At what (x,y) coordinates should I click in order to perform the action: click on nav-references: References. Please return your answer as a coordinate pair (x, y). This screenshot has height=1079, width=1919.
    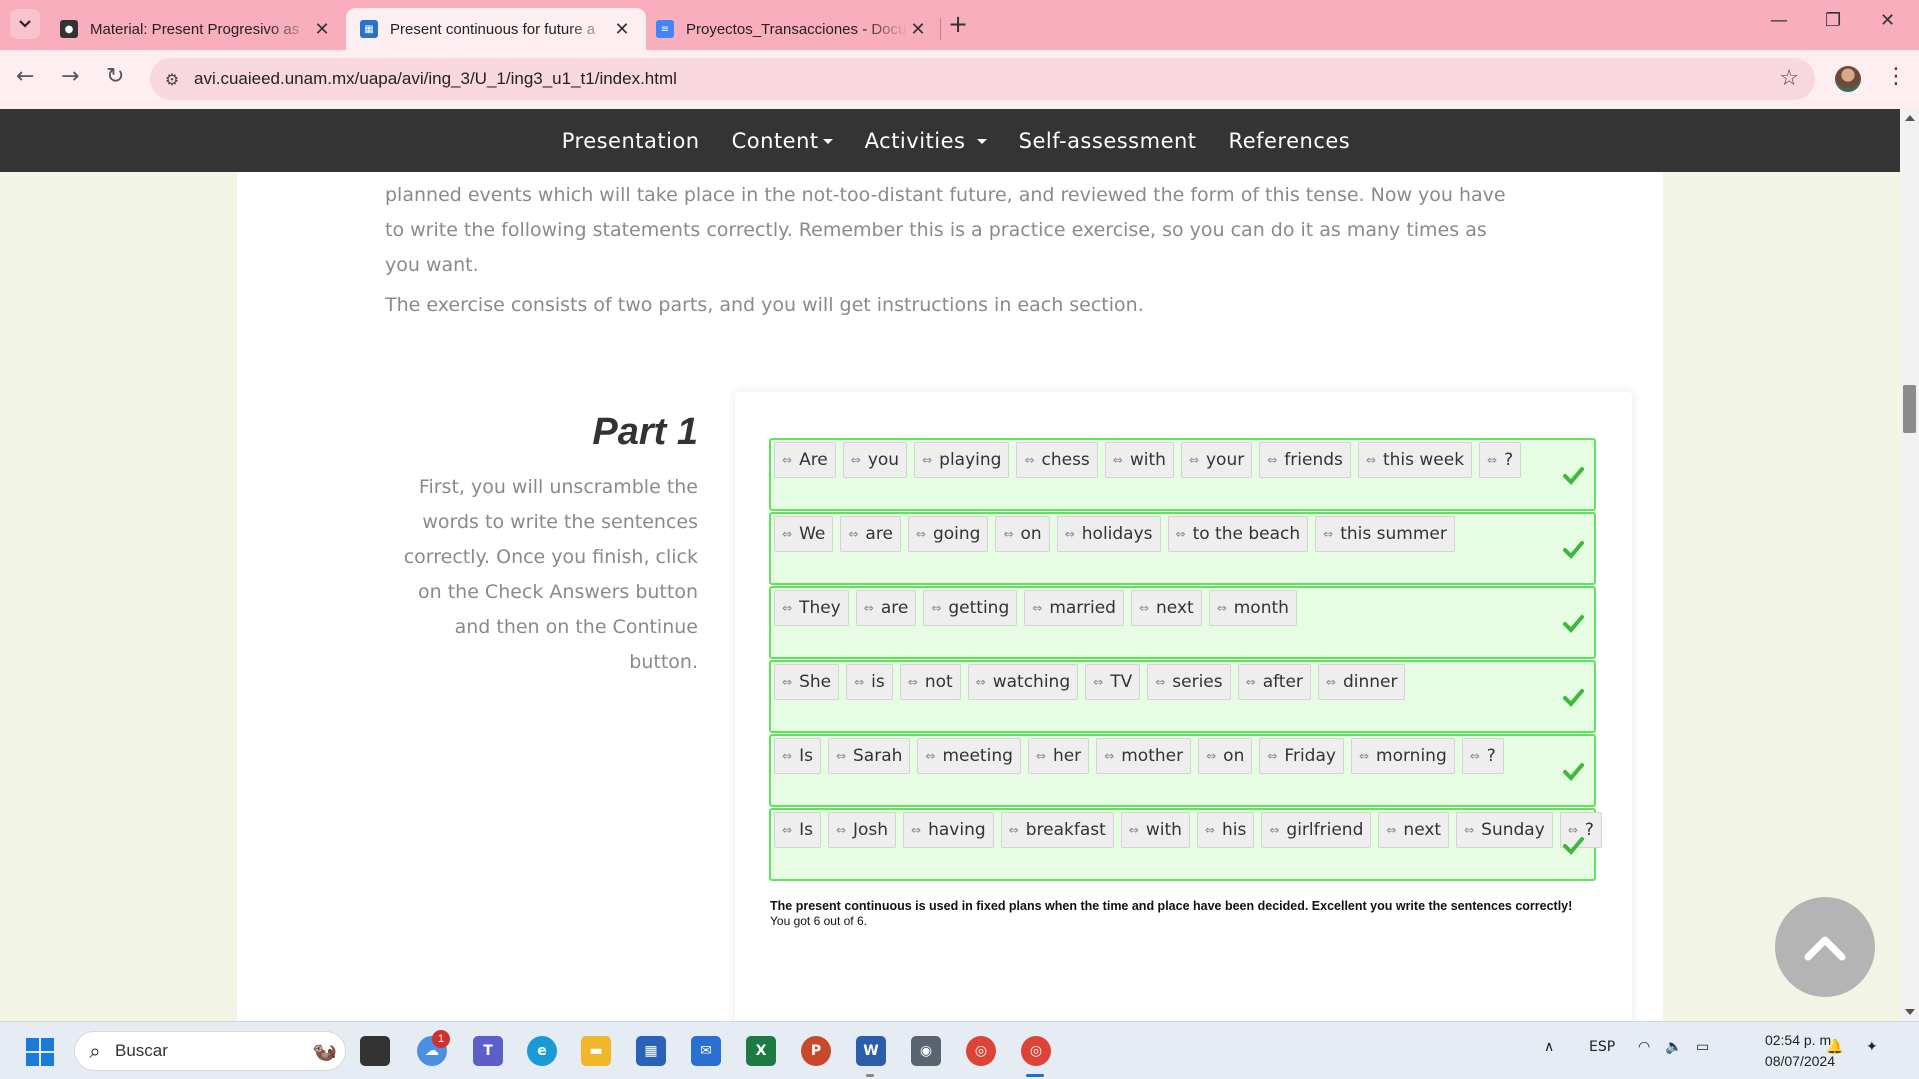
    Looking at the image, I should click on (1290, 141).